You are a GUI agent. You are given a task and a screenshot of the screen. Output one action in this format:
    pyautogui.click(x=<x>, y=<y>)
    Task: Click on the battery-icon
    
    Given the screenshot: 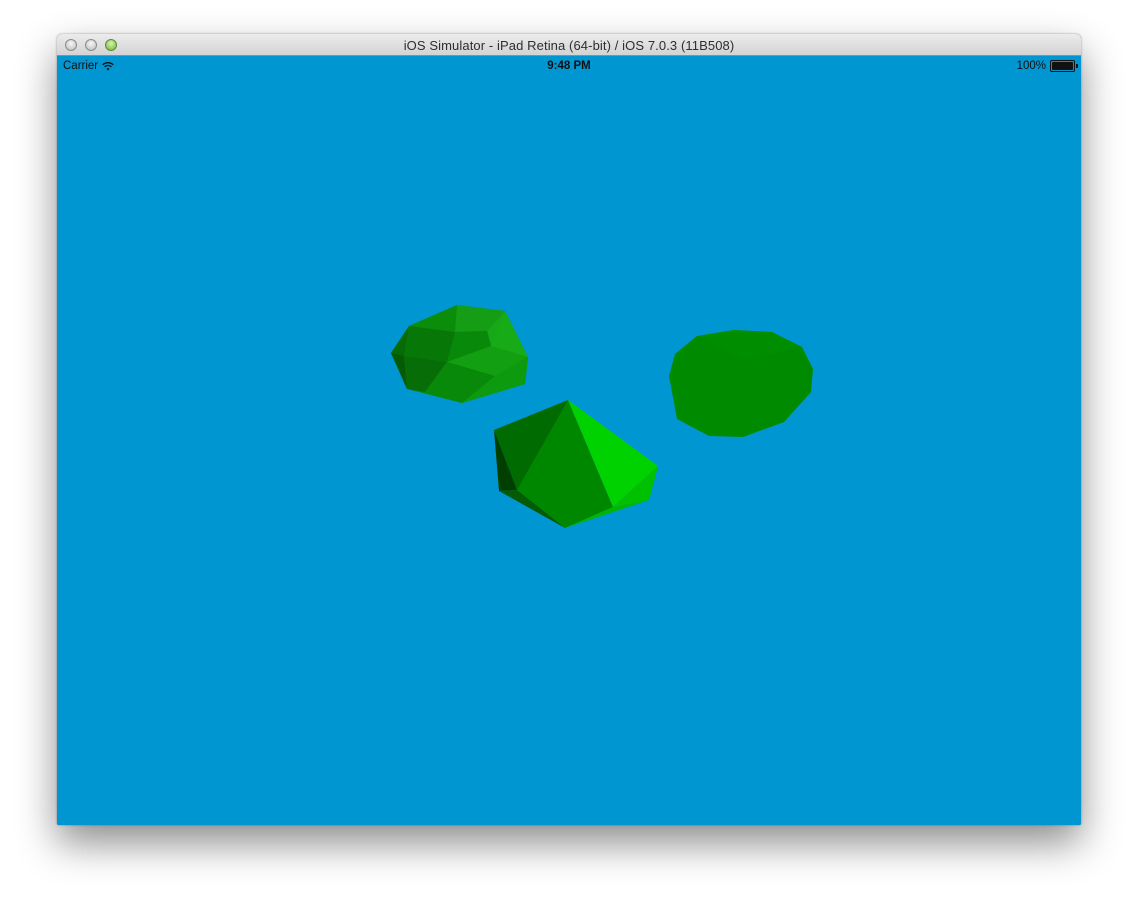 What is the action you would take?
    pyautogui.click(x=1064, y=66)
    